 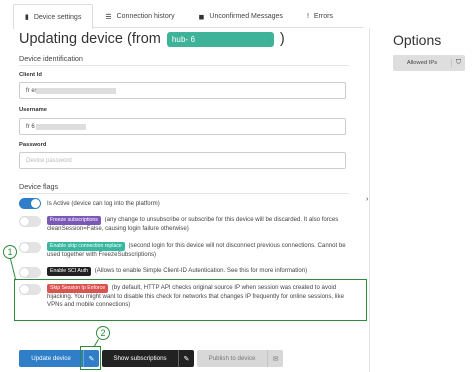 I want to click on sci-auth-chip: Enable SCI Auth, so click(x=69, y=271).